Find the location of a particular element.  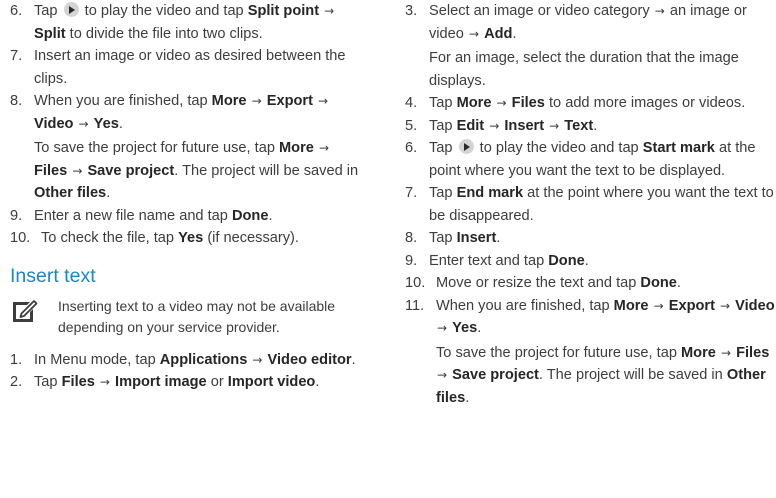

ui-term: Export is located at coordinates (691, 305).